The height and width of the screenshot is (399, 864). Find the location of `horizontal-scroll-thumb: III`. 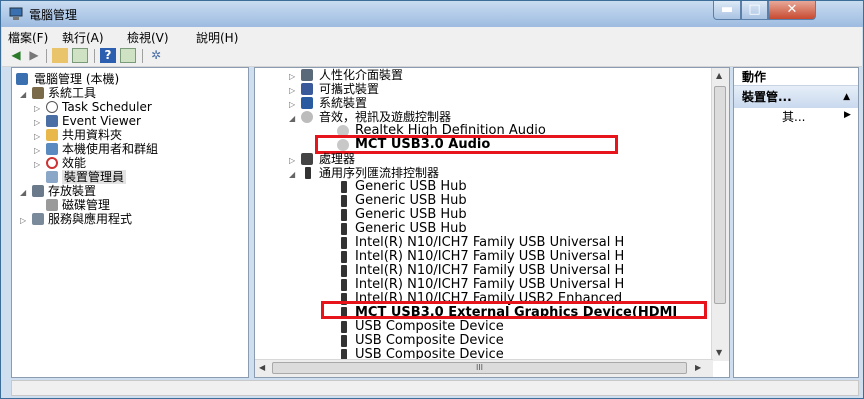

horizontal-scroll-thumb: III is located at coordinates (479, 368).